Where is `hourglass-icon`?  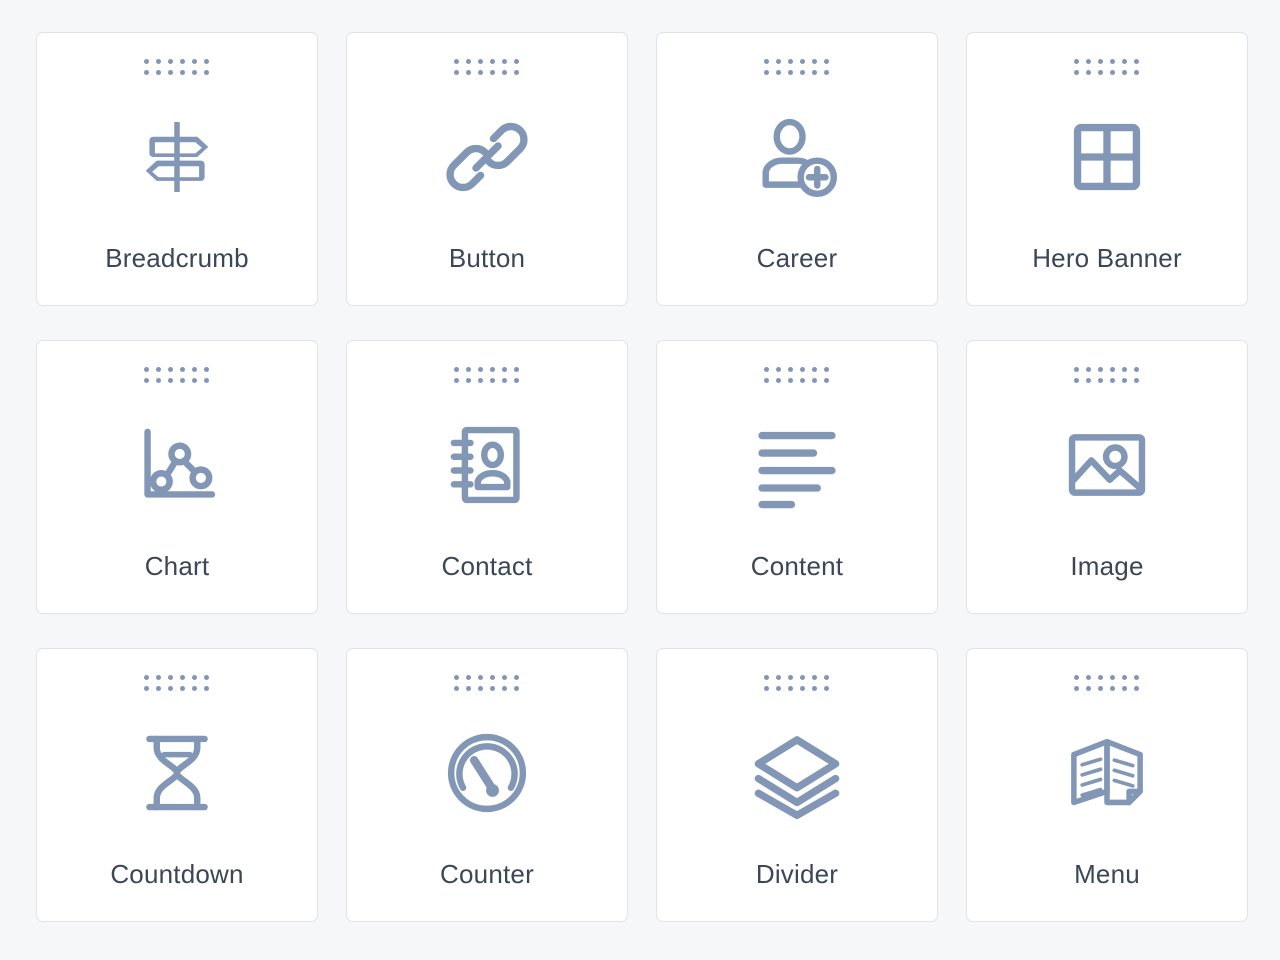
hourglass-icon is located at coordinates (177, 773).